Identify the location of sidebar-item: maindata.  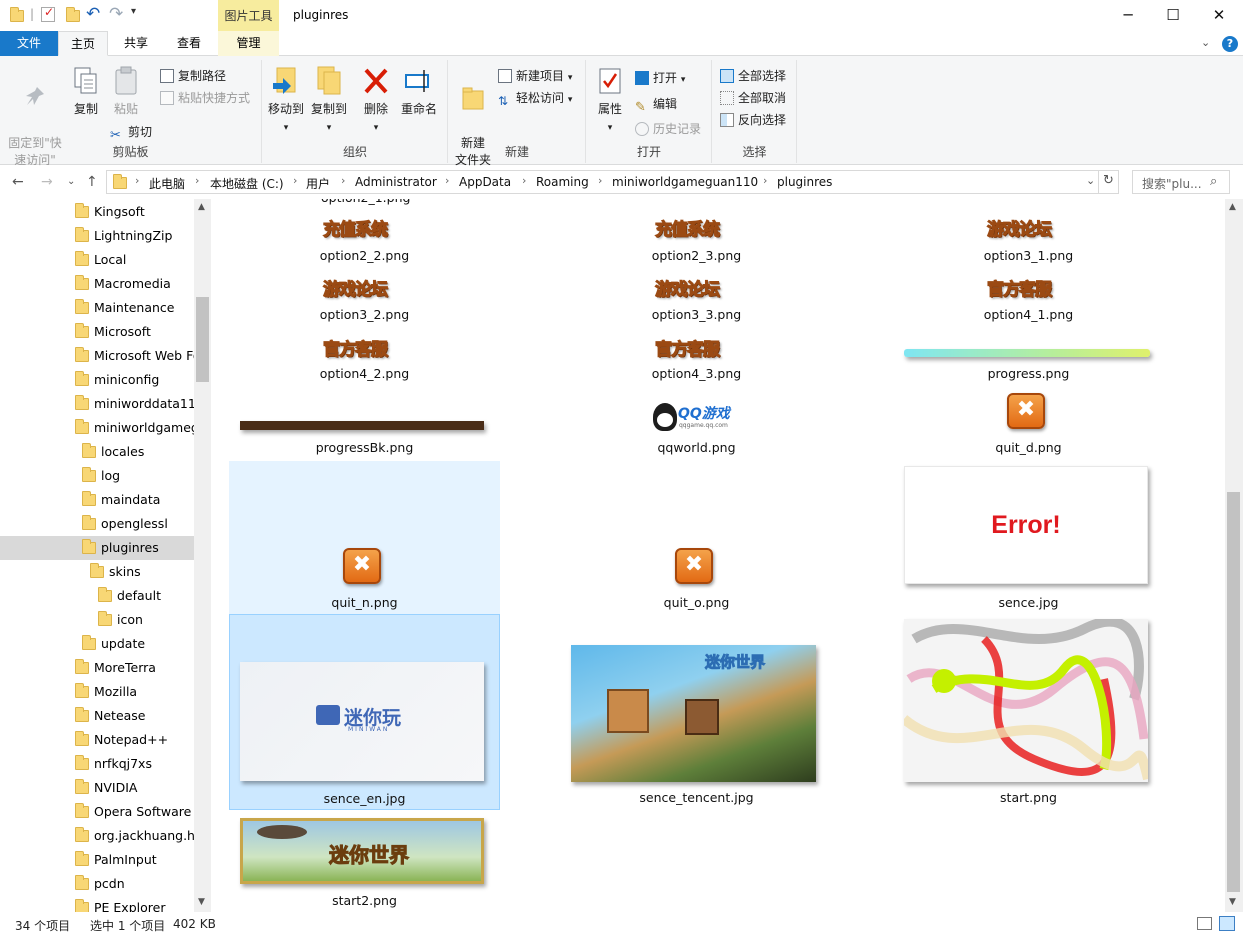
(97, 500).